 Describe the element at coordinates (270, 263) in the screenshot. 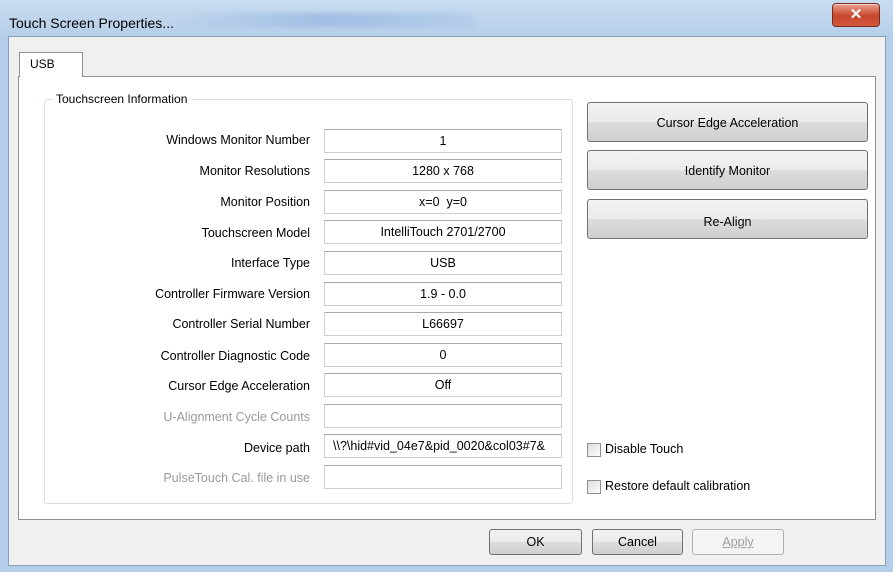

I see `field-label-interface-type: Interface Type` at that location.